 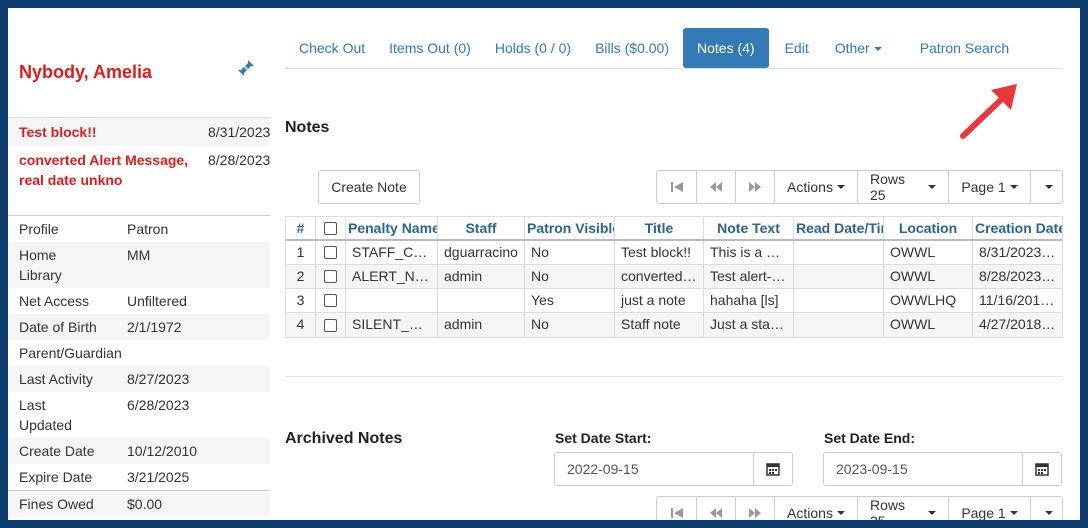 What do you see at coordinates (659, 252) in the screenshot?
I see `cell-title: Test block!!` at bounding box center [659, 252].